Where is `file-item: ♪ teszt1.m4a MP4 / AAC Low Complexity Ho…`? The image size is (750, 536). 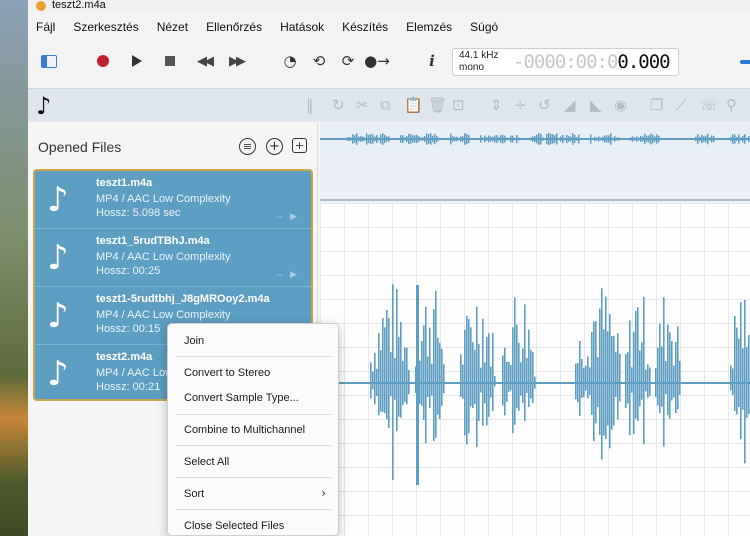 file-item: ♪ teszt1.m4a MP4 / AAC Low Complexity Ho… is located at coordinates (173, 200).